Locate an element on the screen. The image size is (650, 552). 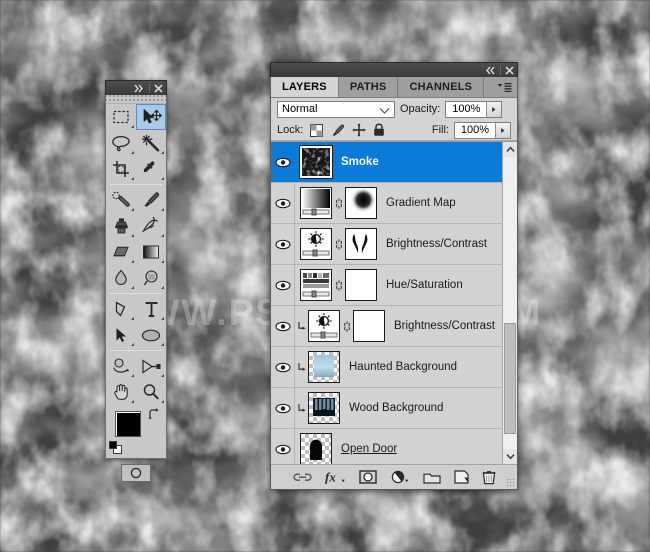
new-group-button is located at coordinates (431, 477).